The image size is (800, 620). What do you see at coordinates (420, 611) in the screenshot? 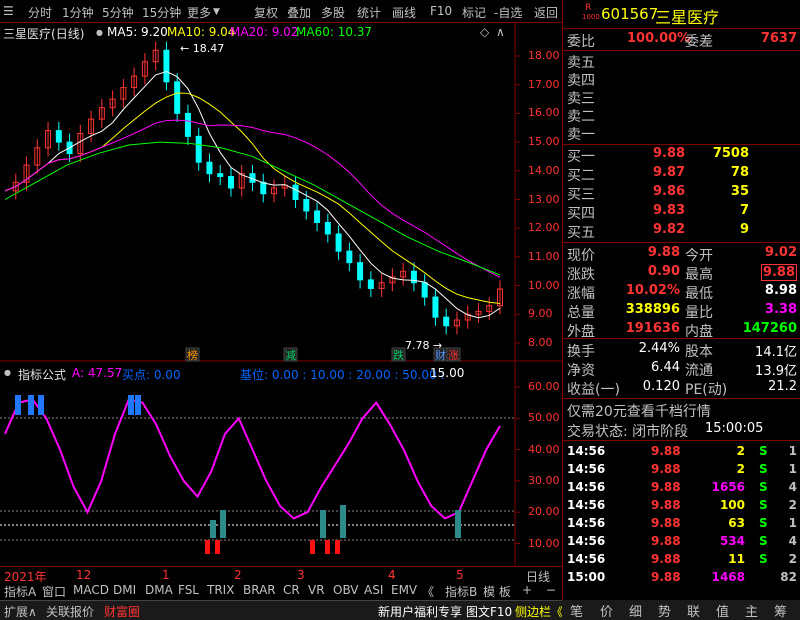
I see `new-user-promo: 新用户福利专享` at bounding box center [420, 611].